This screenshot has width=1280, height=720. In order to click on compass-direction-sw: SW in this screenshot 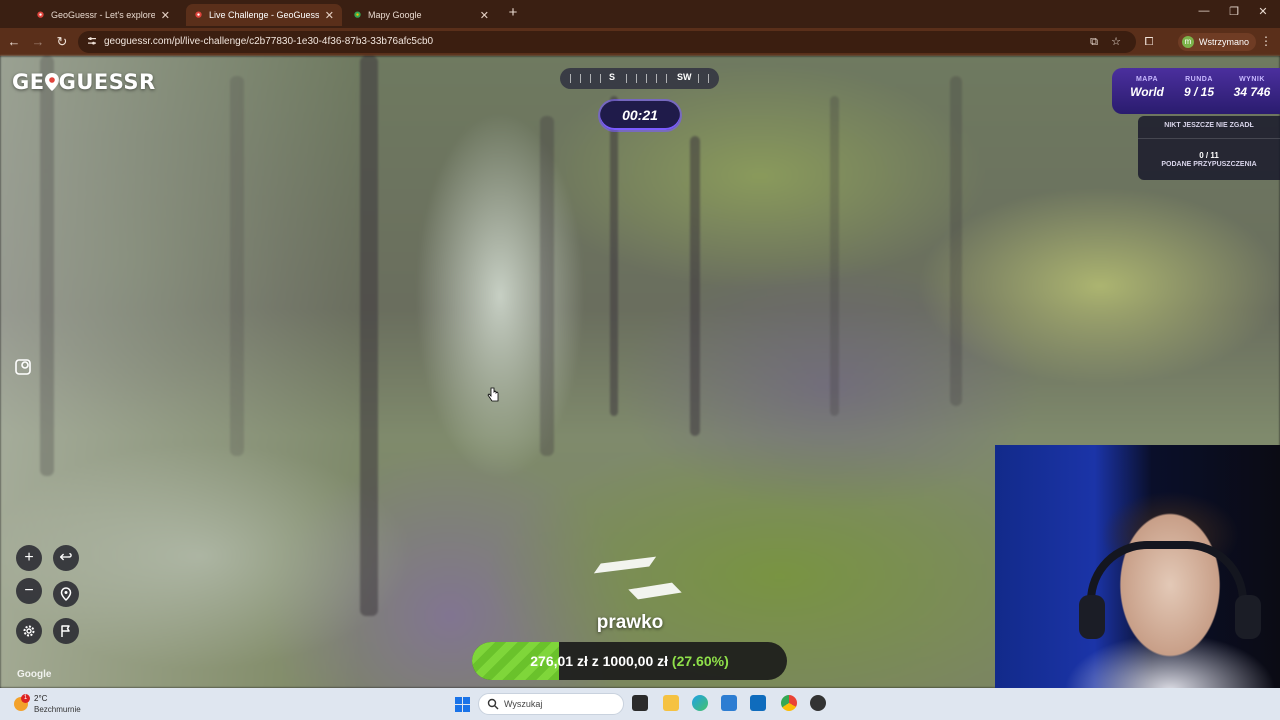, I will do `click(684, 77)`.